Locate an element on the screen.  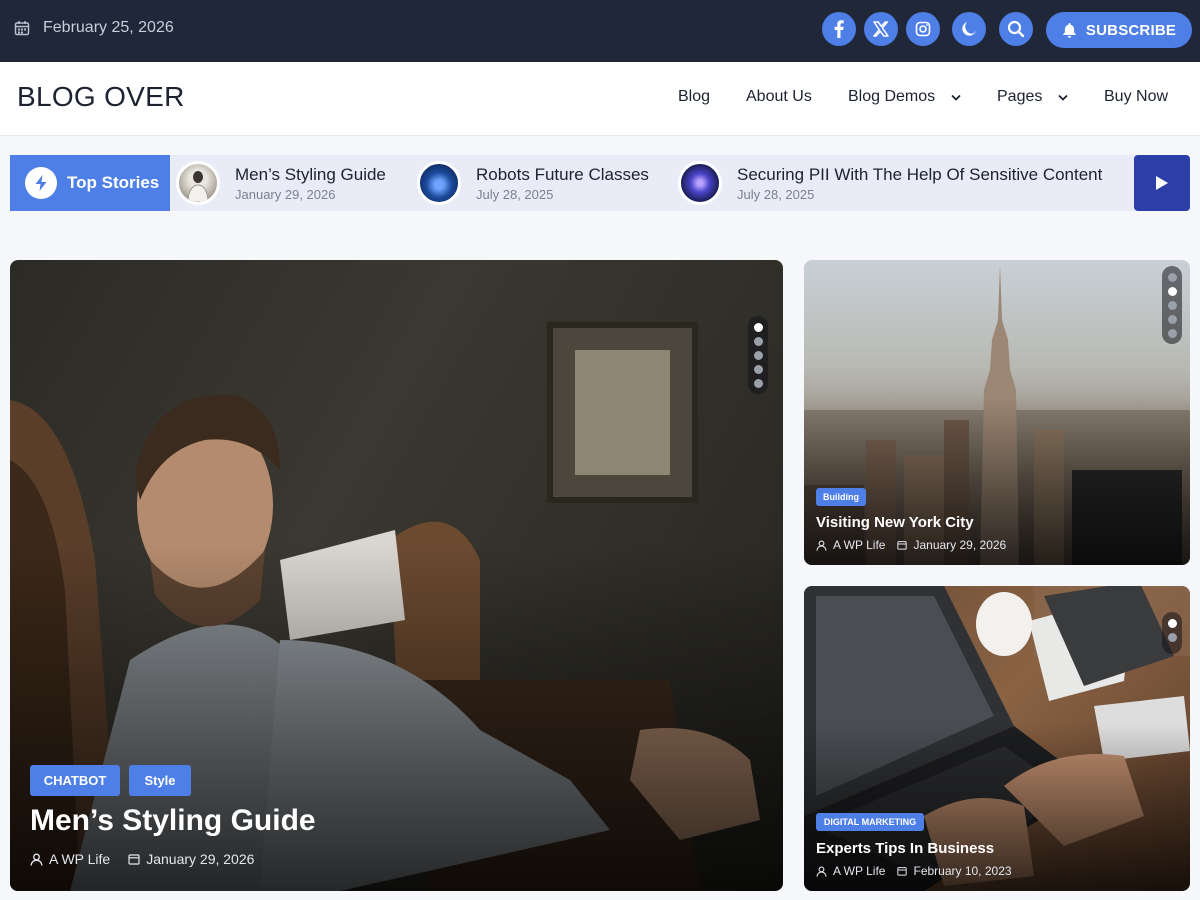
nav-label: Buy Now is located at coordinates (1136, 96).